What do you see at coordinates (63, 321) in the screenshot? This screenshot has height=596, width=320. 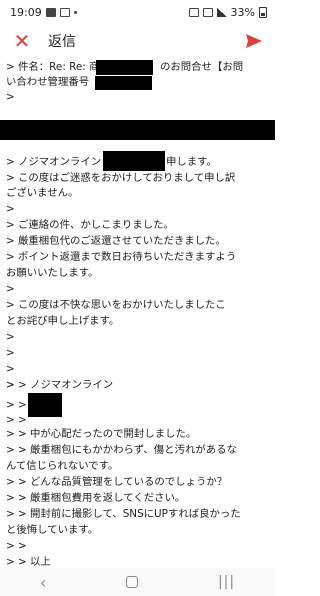 I see `body-line: とお詫び申し上げます。` at bounding box center [63, 321].